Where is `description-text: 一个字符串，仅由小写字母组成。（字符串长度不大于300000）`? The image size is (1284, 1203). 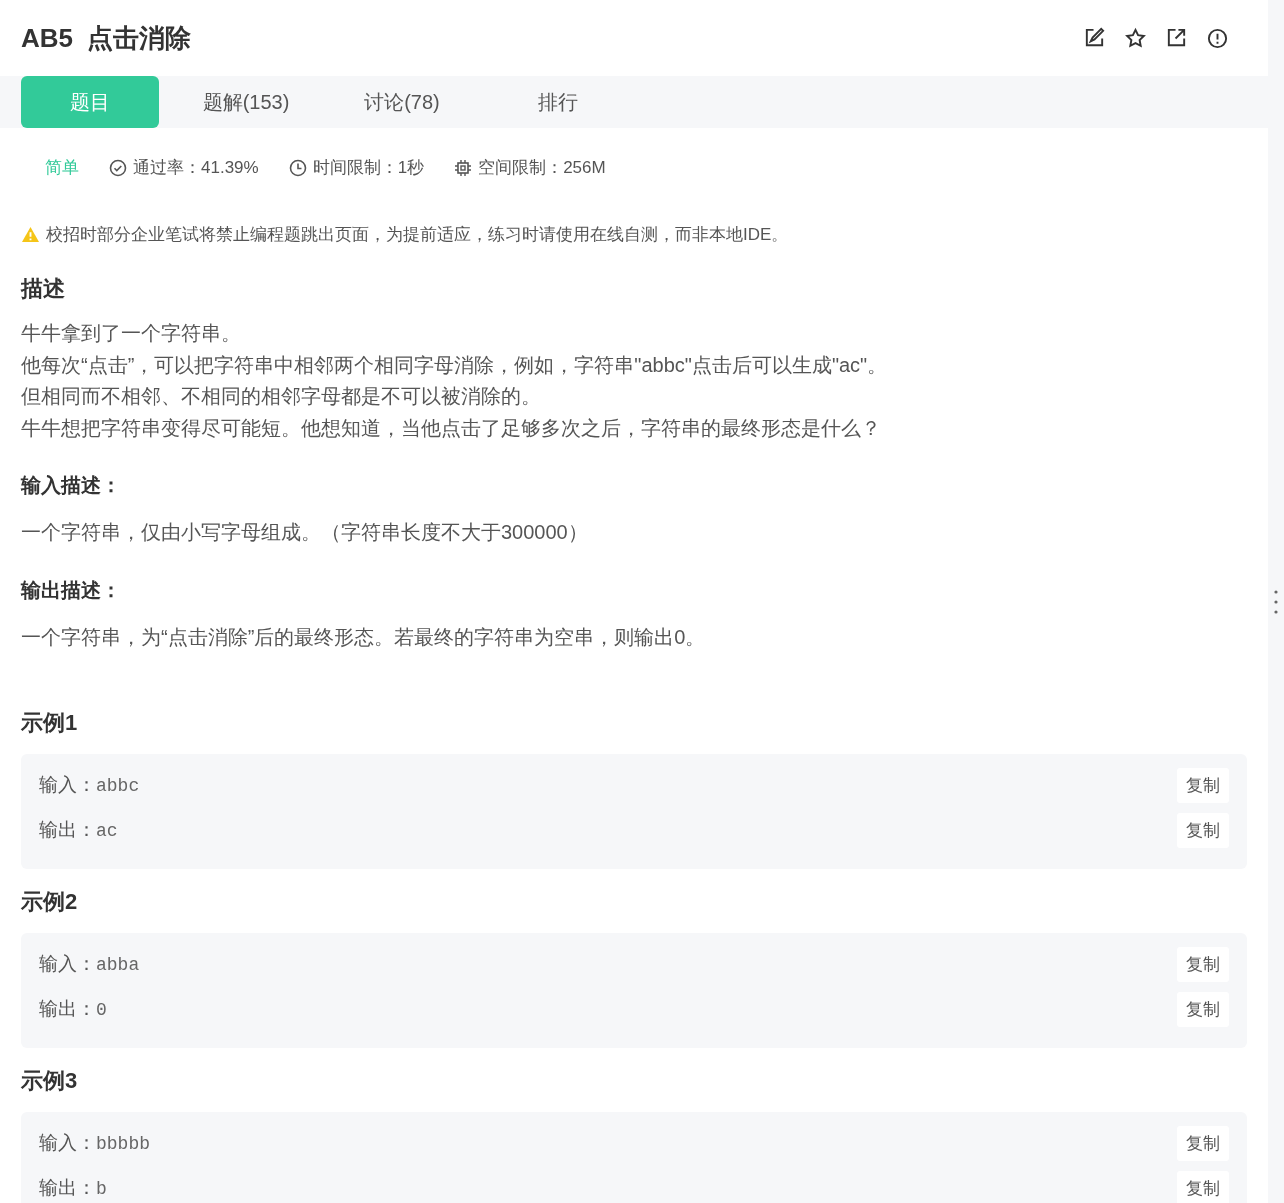
description-text: 一个字符串，仅由小写字母组成。（字符串长度不大于300000） is located at coordinates (305, 532).